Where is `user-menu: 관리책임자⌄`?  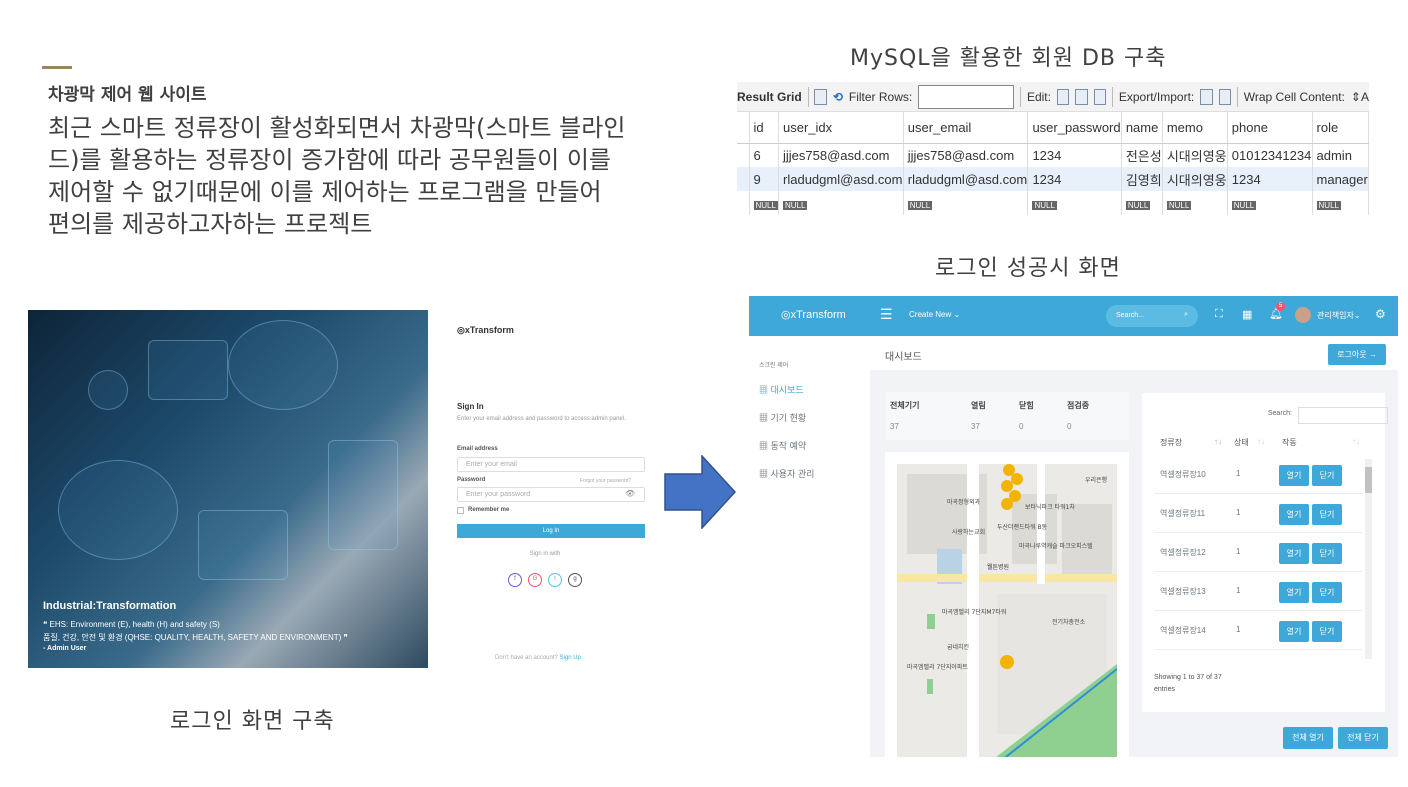 user-menu: 관리책임자⌄ is located at coordinates (1339, 315).